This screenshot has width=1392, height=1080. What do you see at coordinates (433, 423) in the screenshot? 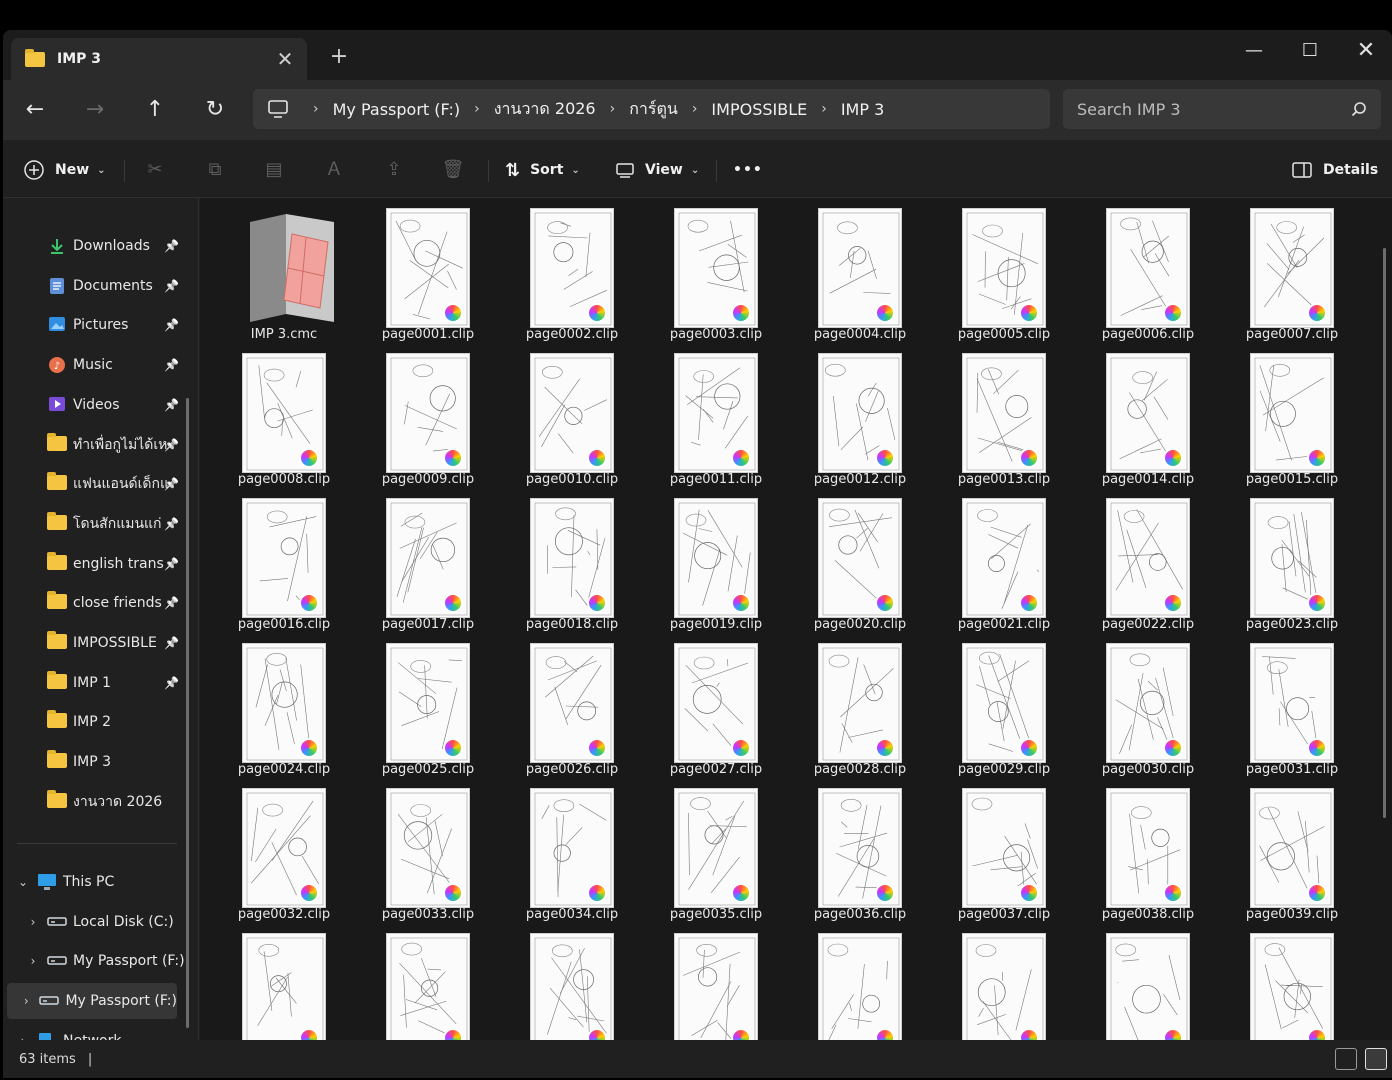
I see `file-tile: page0009.clip` at bounding box center [433, 423].